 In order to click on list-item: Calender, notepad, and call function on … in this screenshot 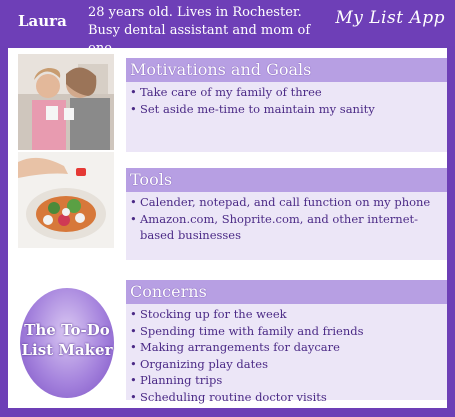, I will do `click(285, 202)`.